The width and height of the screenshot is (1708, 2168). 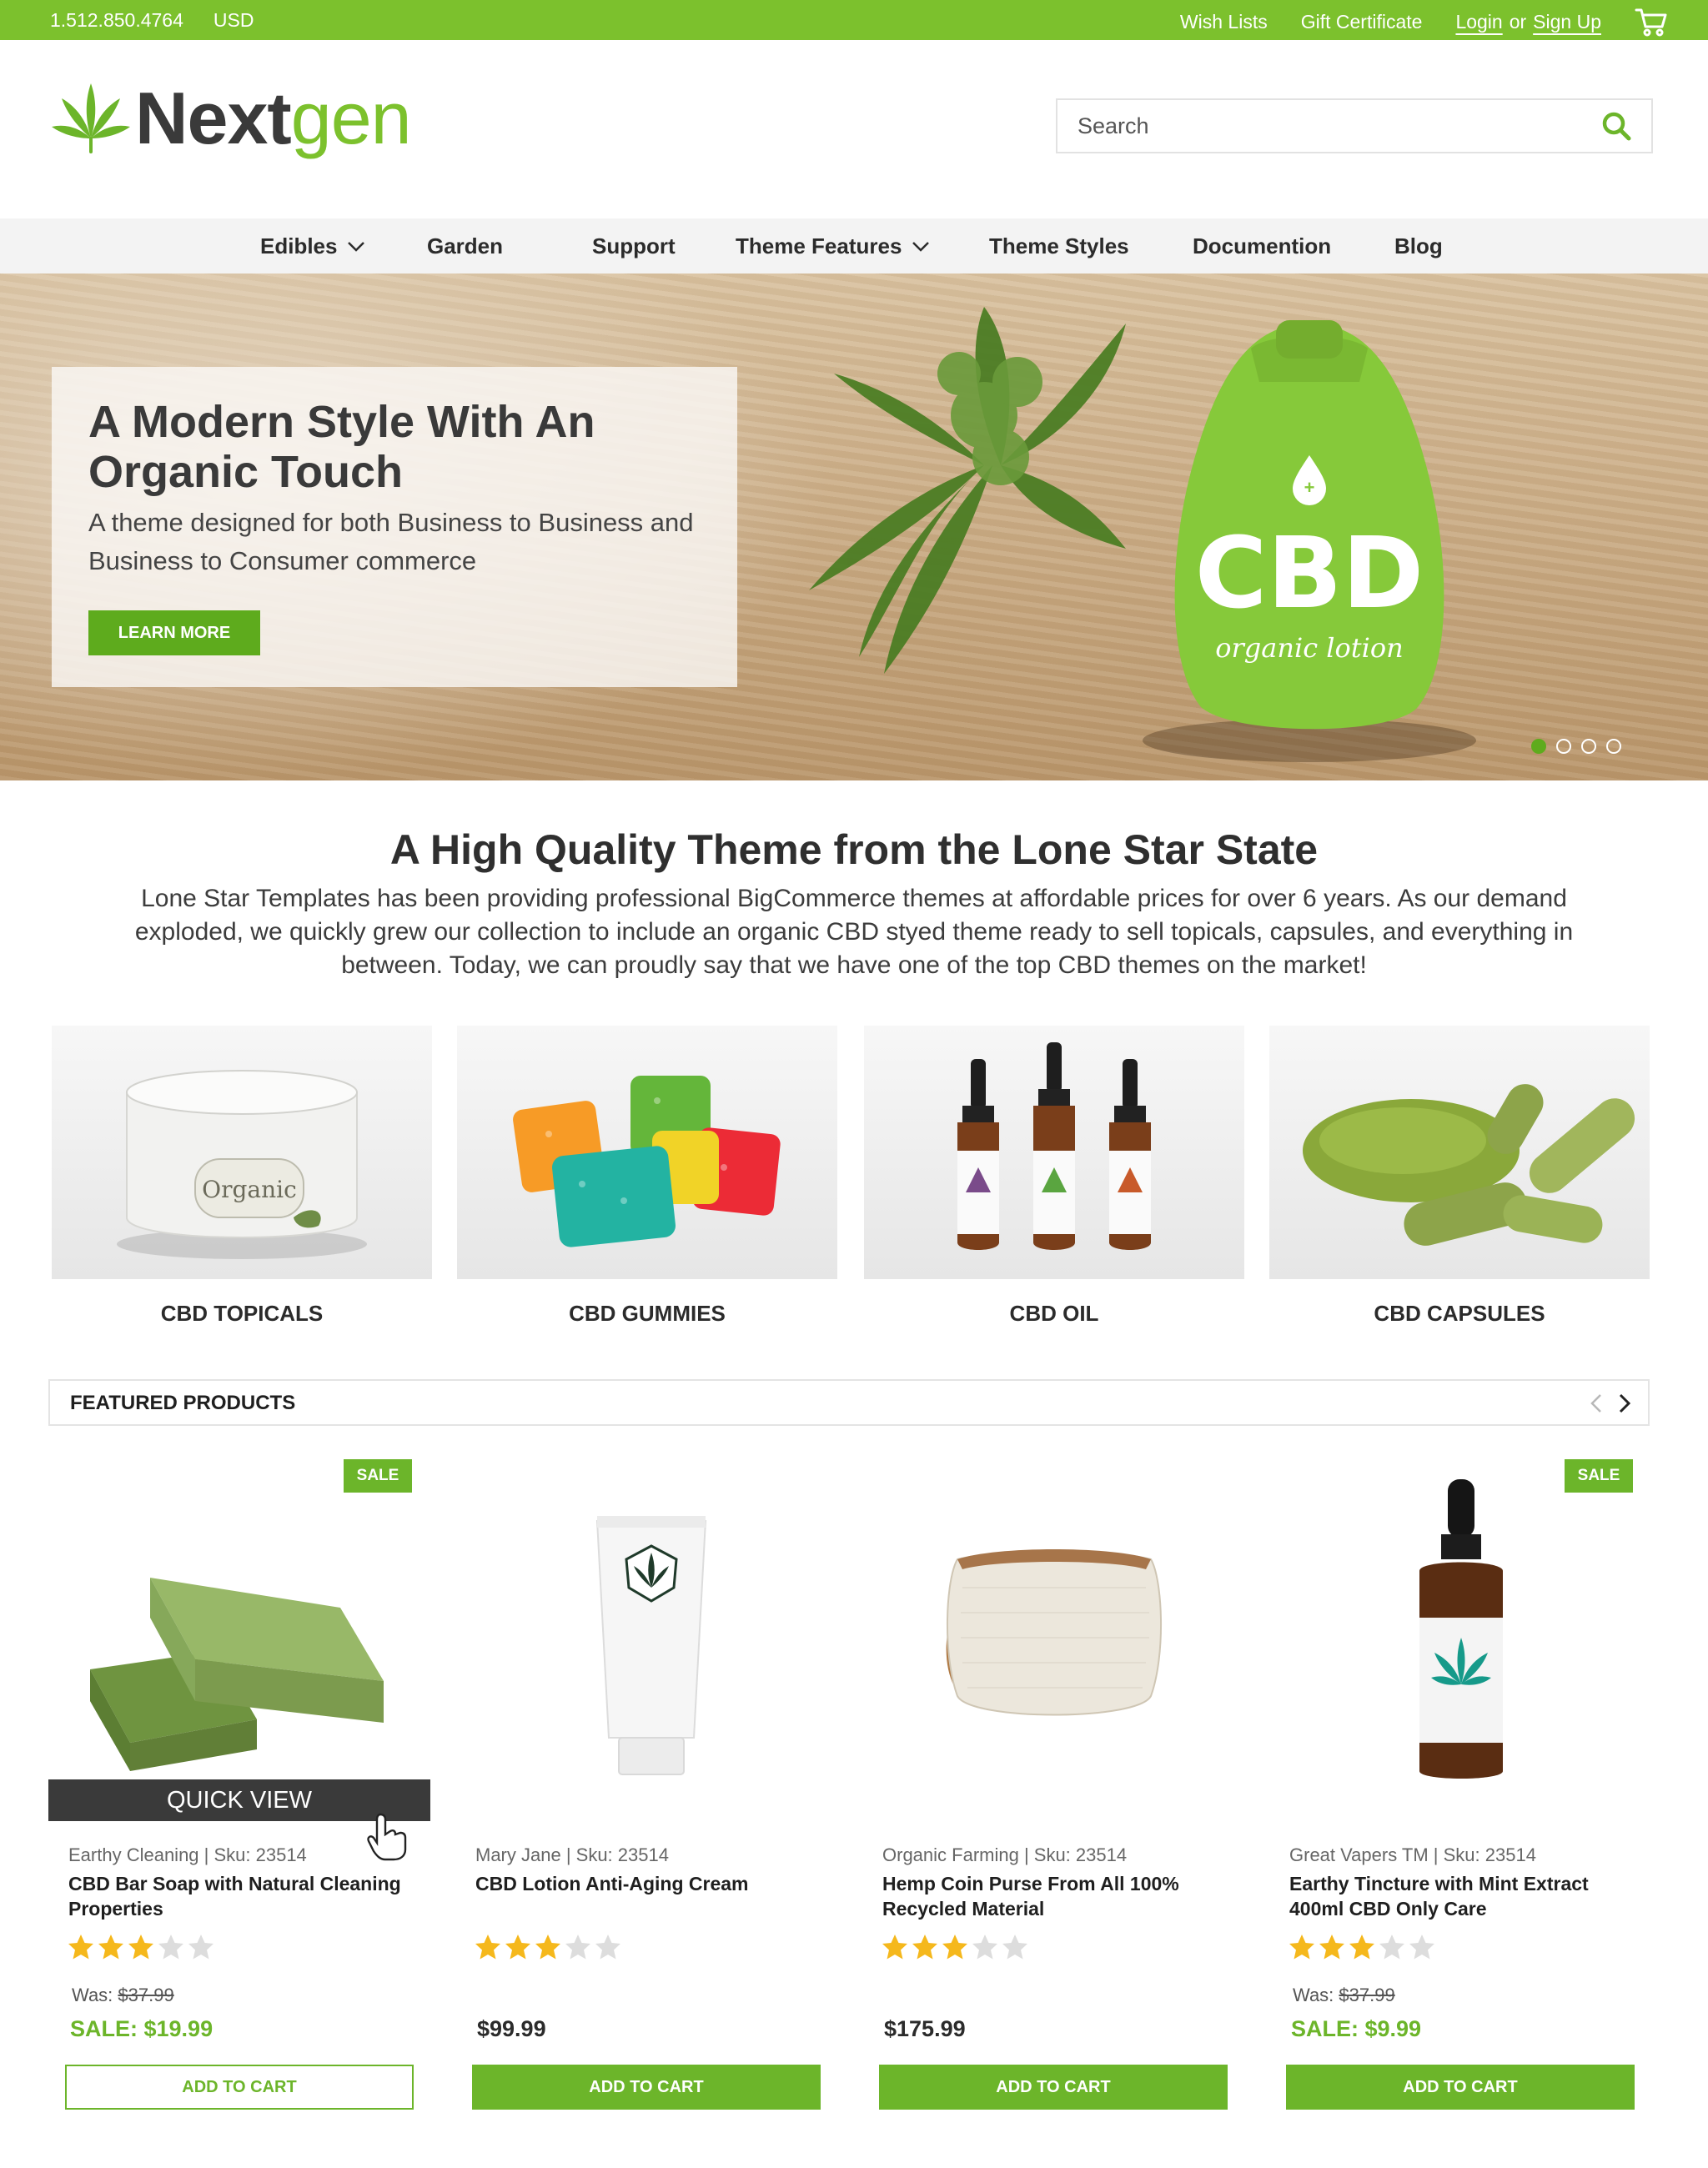 What do you see at coordinates (1054, 1152) in the screenshot?
I see `cbd-oil-image` at bounding box center [1054, 1152].